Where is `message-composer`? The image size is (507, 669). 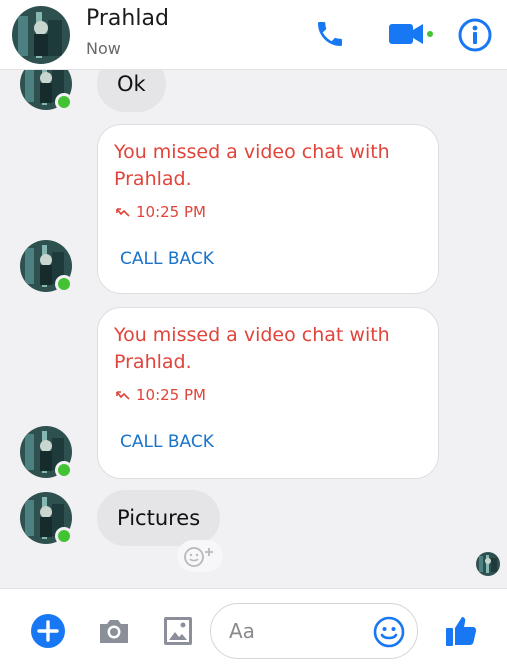 message-composer is located at coordinates (314, 631).